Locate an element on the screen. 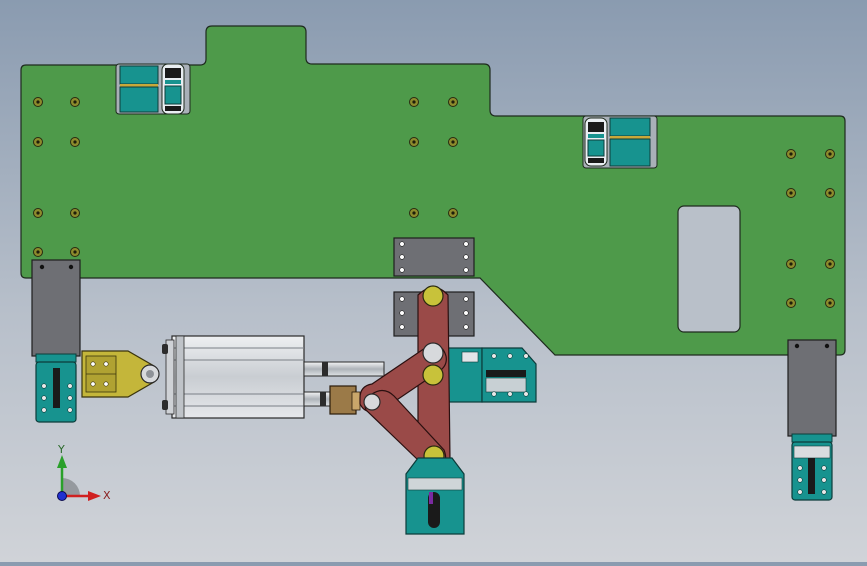  coordinate-triad: Y X is located at coordinates (84, 472).